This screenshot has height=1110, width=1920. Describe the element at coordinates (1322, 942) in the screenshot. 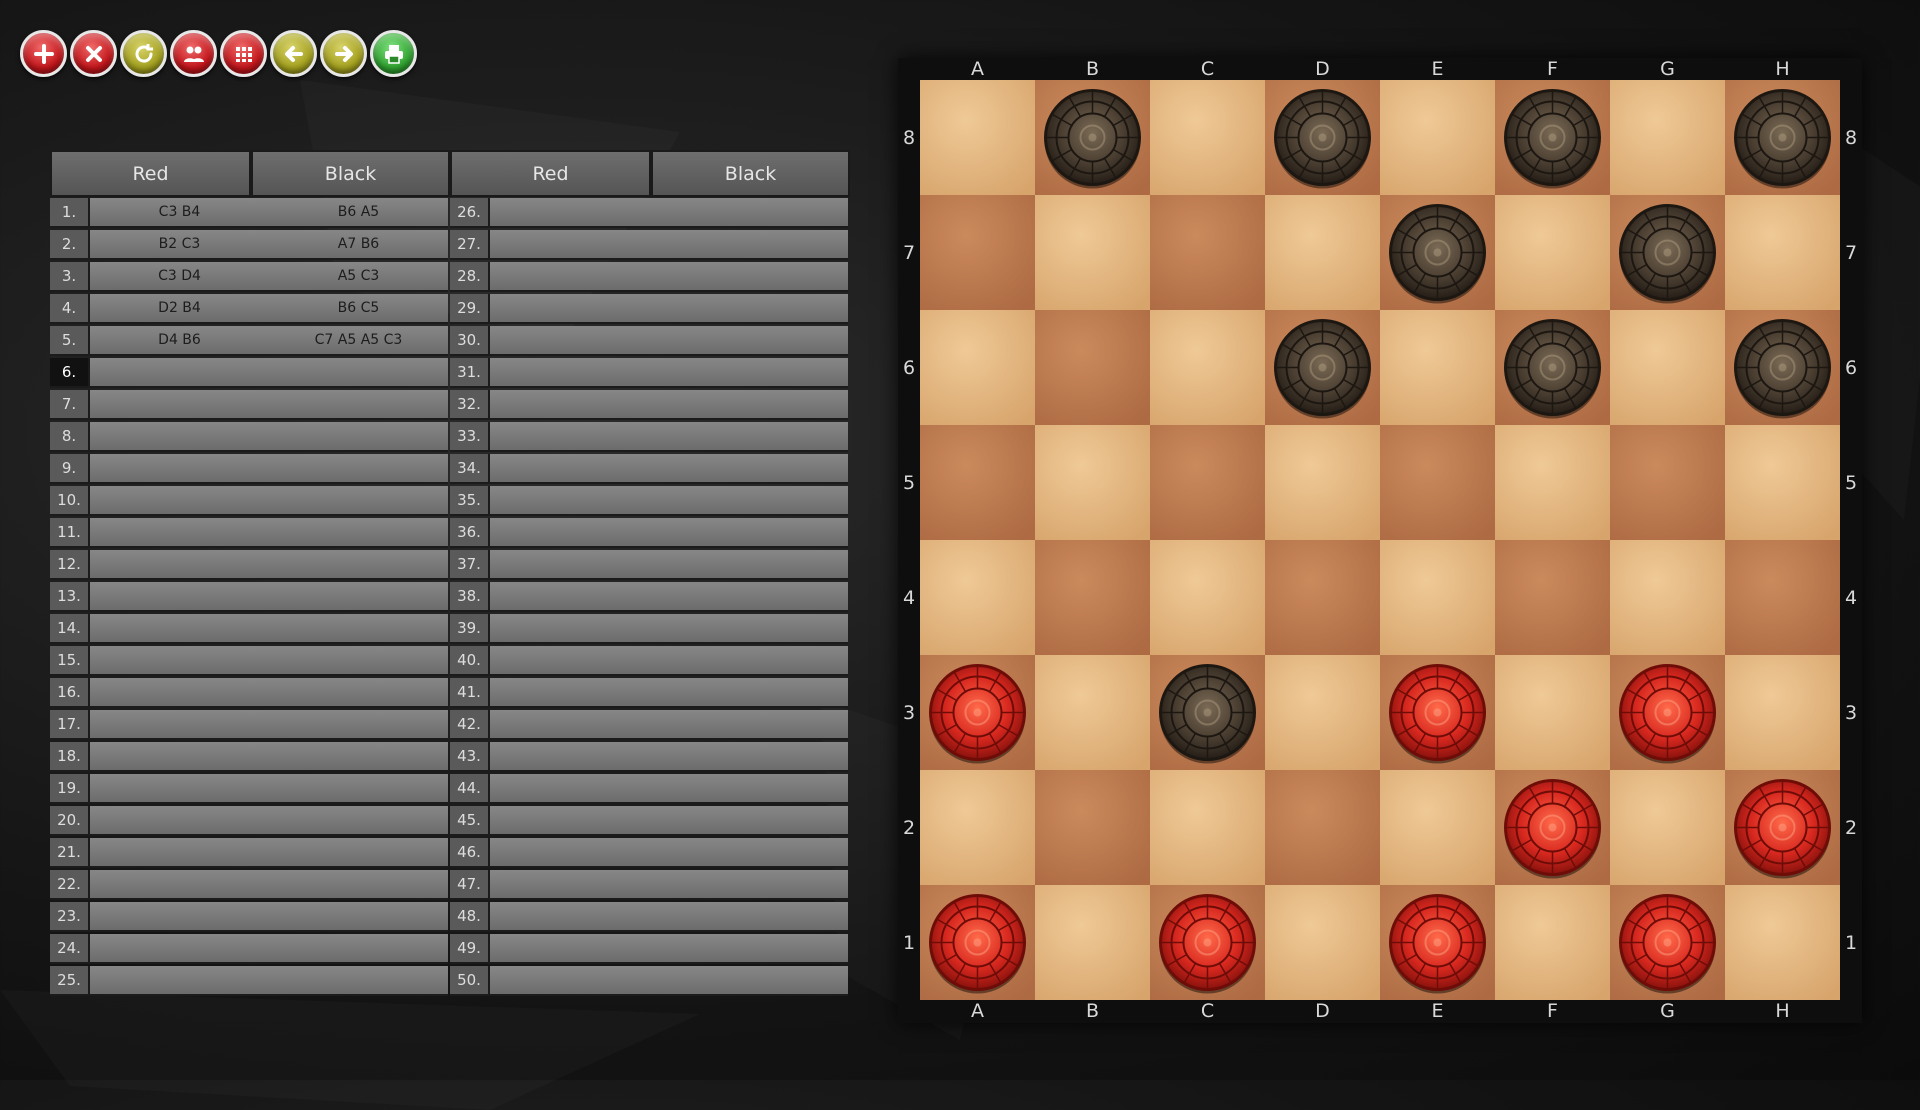

I see `square-D1` at that location.